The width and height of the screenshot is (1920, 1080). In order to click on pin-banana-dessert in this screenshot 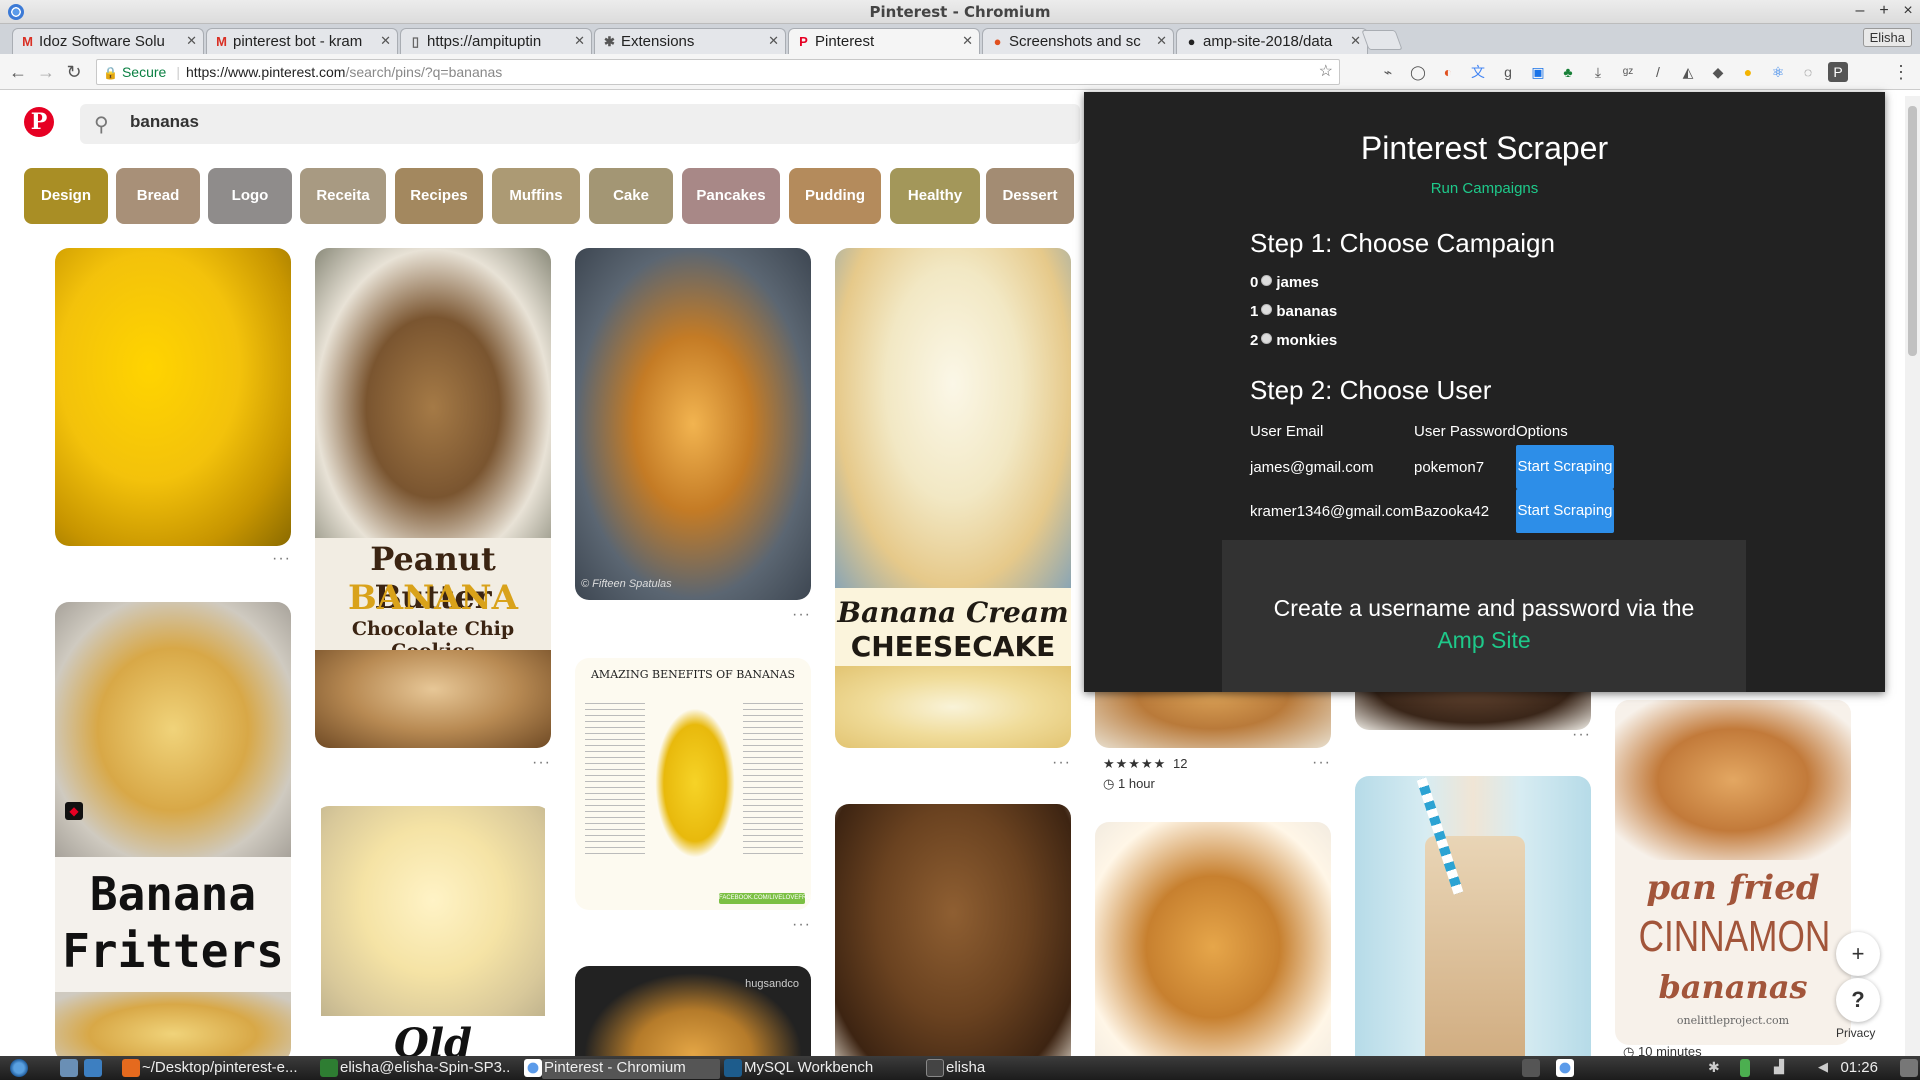, I will do `click(1213, 939)`.